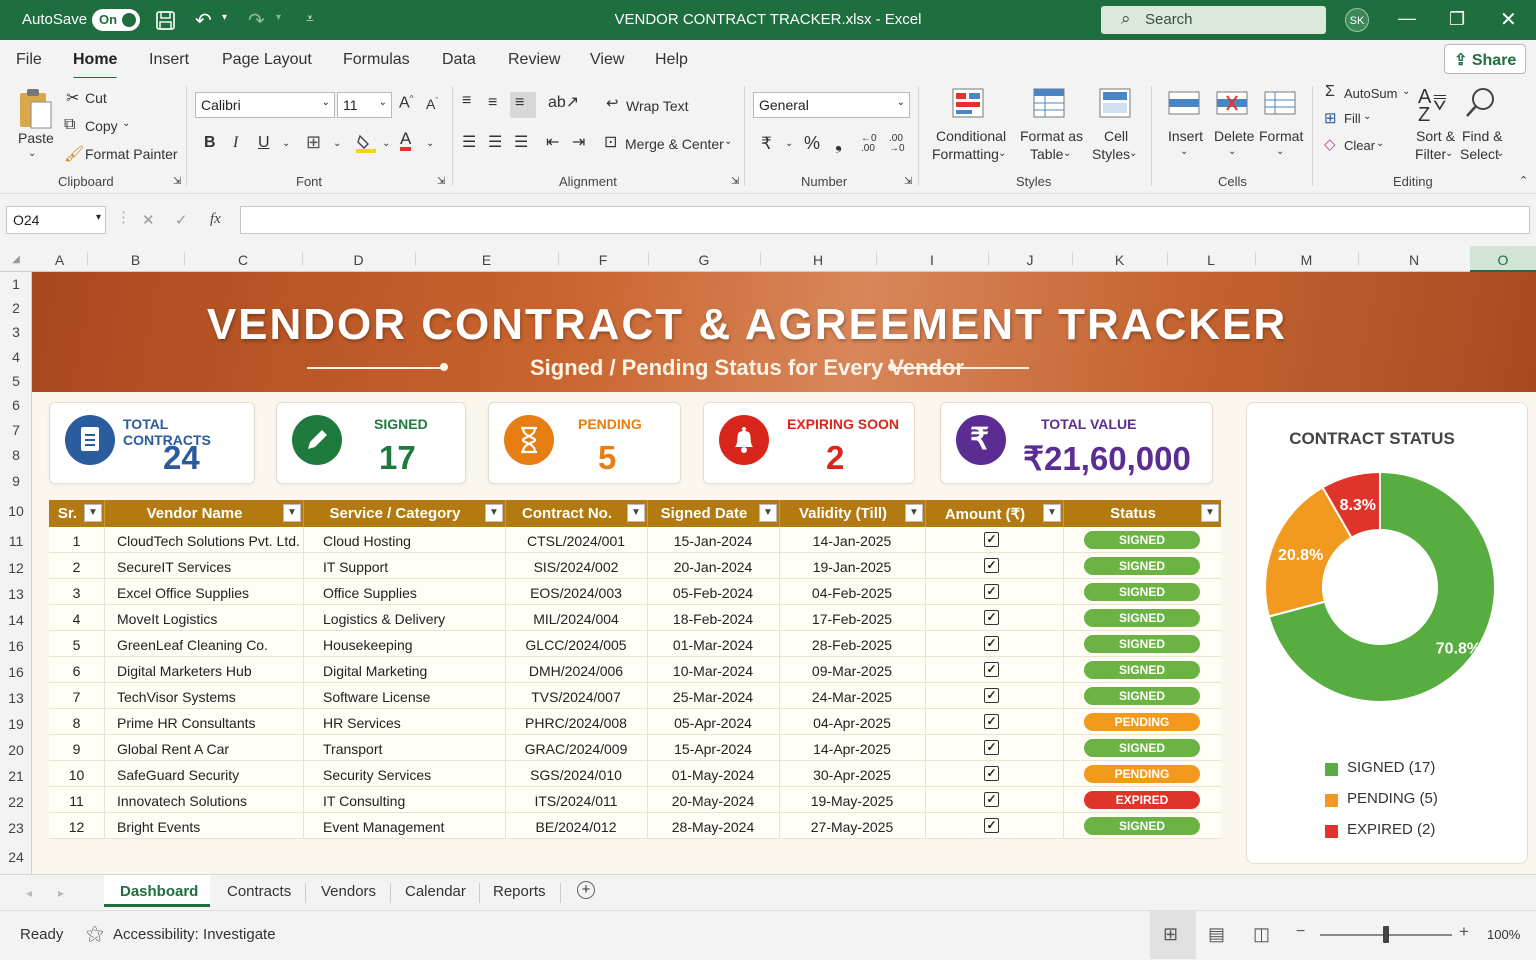 The height and width of the screenshot is (960, 1536). What do you see at coordinates (181, 220) in the screenshot?
I see `enter-icon: ✓` at bounding box center [181, 220].